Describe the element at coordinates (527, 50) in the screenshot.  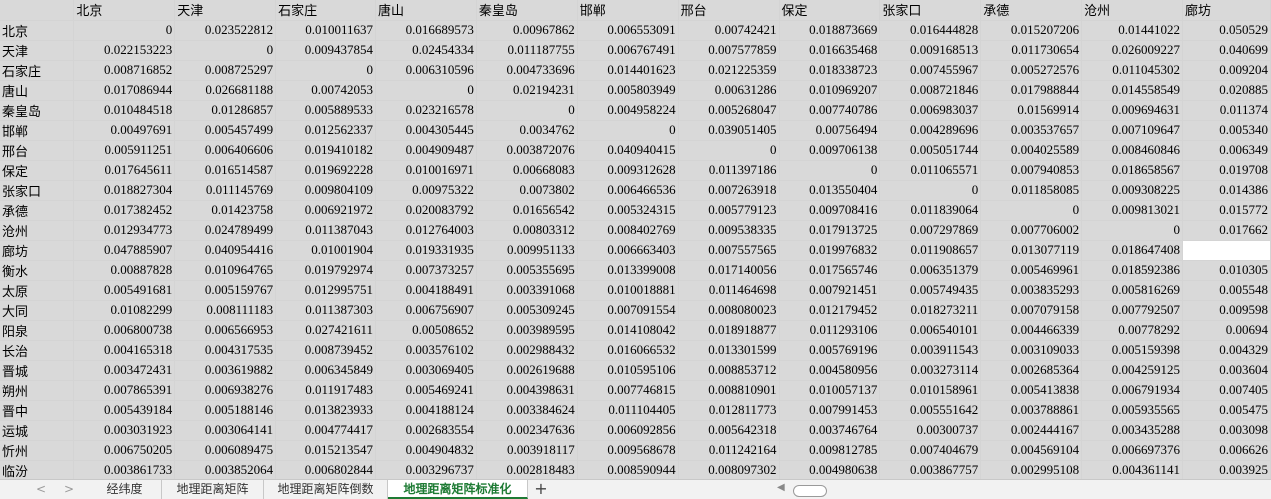
I see `data-cell: 0.011187755` at that location.